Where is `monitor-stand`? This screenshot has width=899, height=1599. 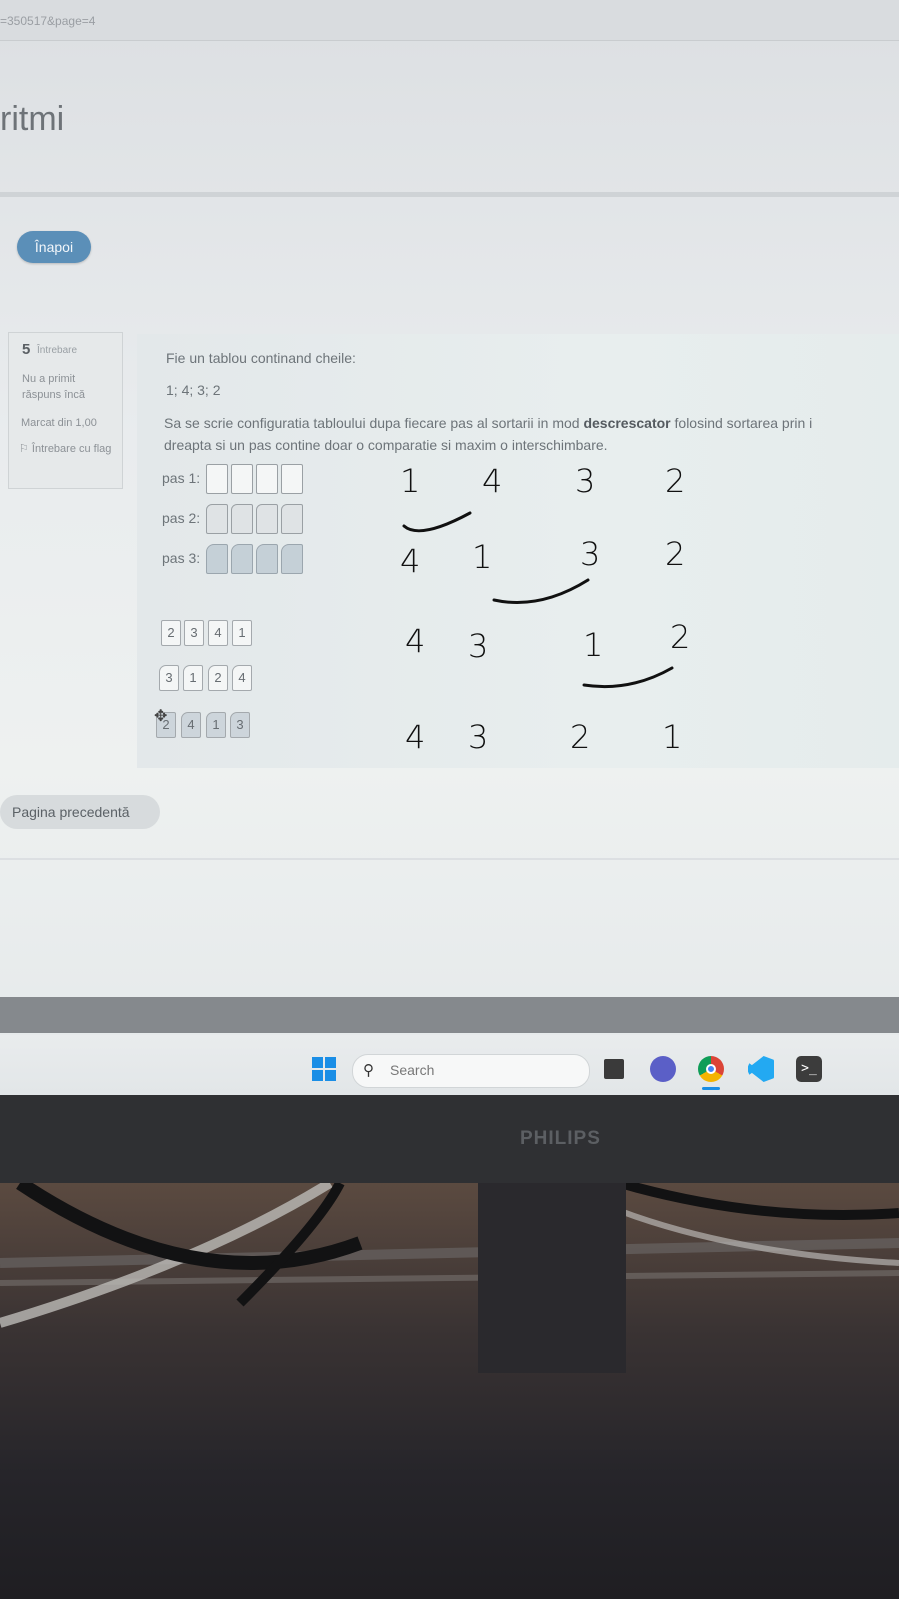 monitor-stand is located at coordinates (552, 1278).